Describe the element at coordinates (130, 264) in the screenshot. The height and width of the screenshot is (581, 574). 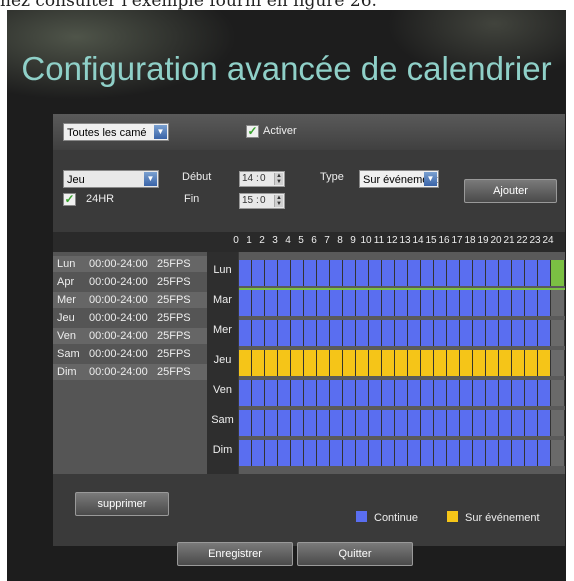
I see `schedule-row: Lun 00:00-24:00 25FPS` at that location.